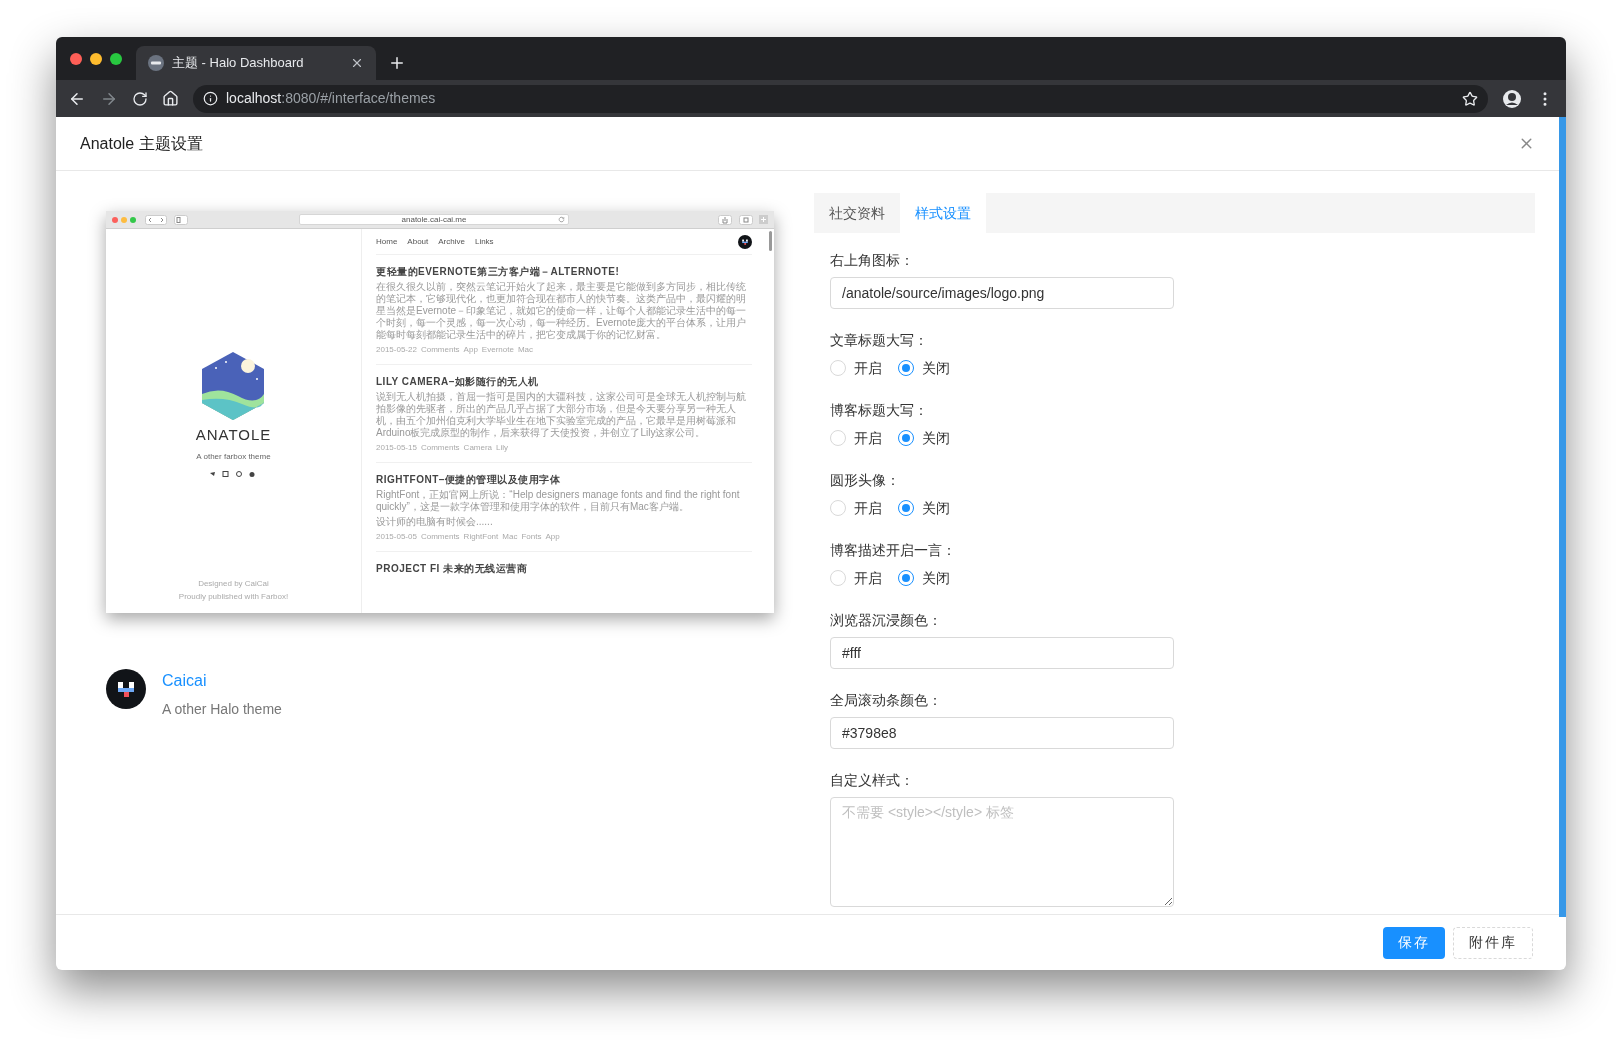  What do you see at coordinates (434, 219) in the screenshot?
I see `preview-url: anatole.cai-cai.me` at bounding box center [434, 219].